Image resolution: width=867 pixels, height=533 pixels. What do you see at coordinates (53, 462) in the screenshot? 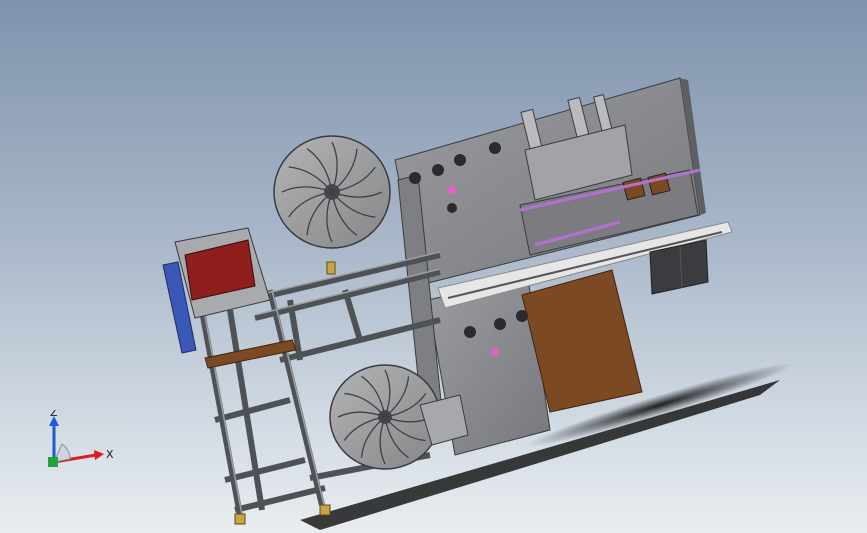
I see `origin-cube` at bounding box center [53, 462].